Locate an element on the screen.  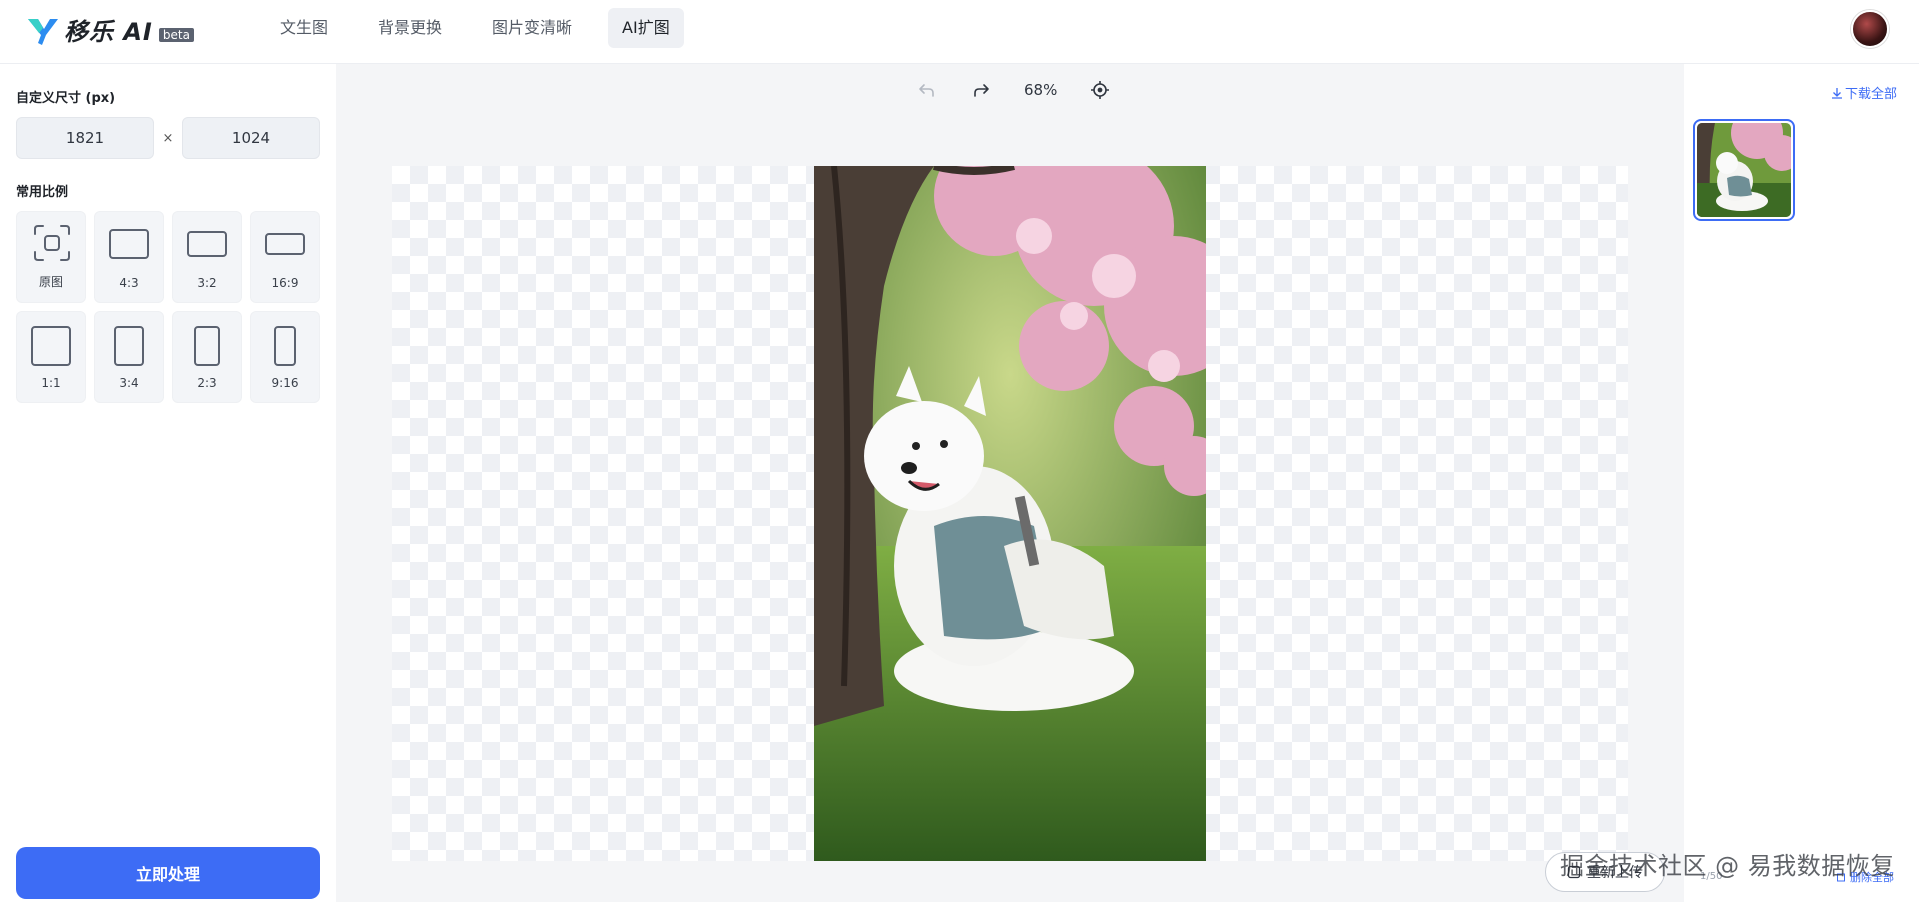
ratio-3-2-icon is located at coordinates (207, 244).